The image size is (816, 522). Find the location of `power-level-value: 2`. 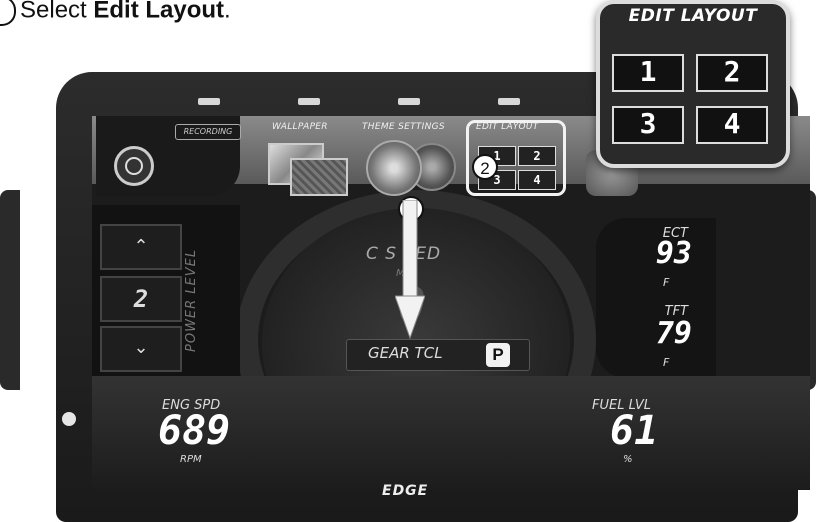

power-level-value: 2 is located at coordinates (141, 299).